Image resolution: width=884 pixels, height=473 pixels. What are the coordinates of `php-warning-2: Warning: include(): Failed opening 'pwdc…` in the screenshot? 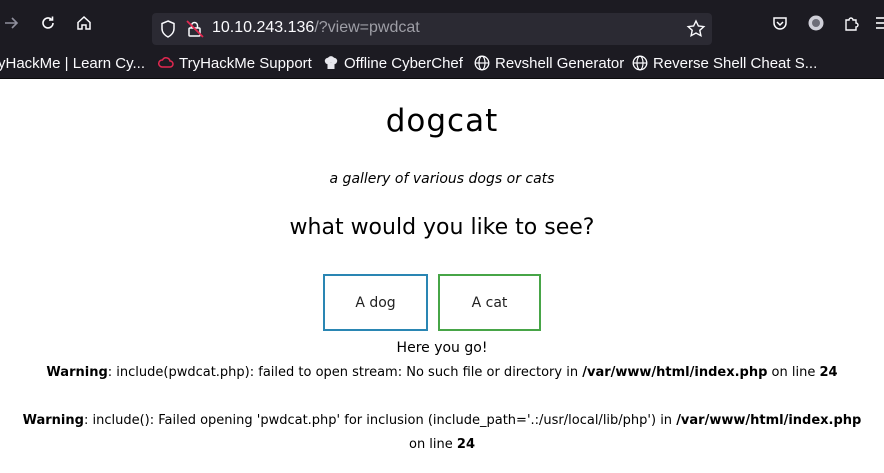 It's located at (442, 433).